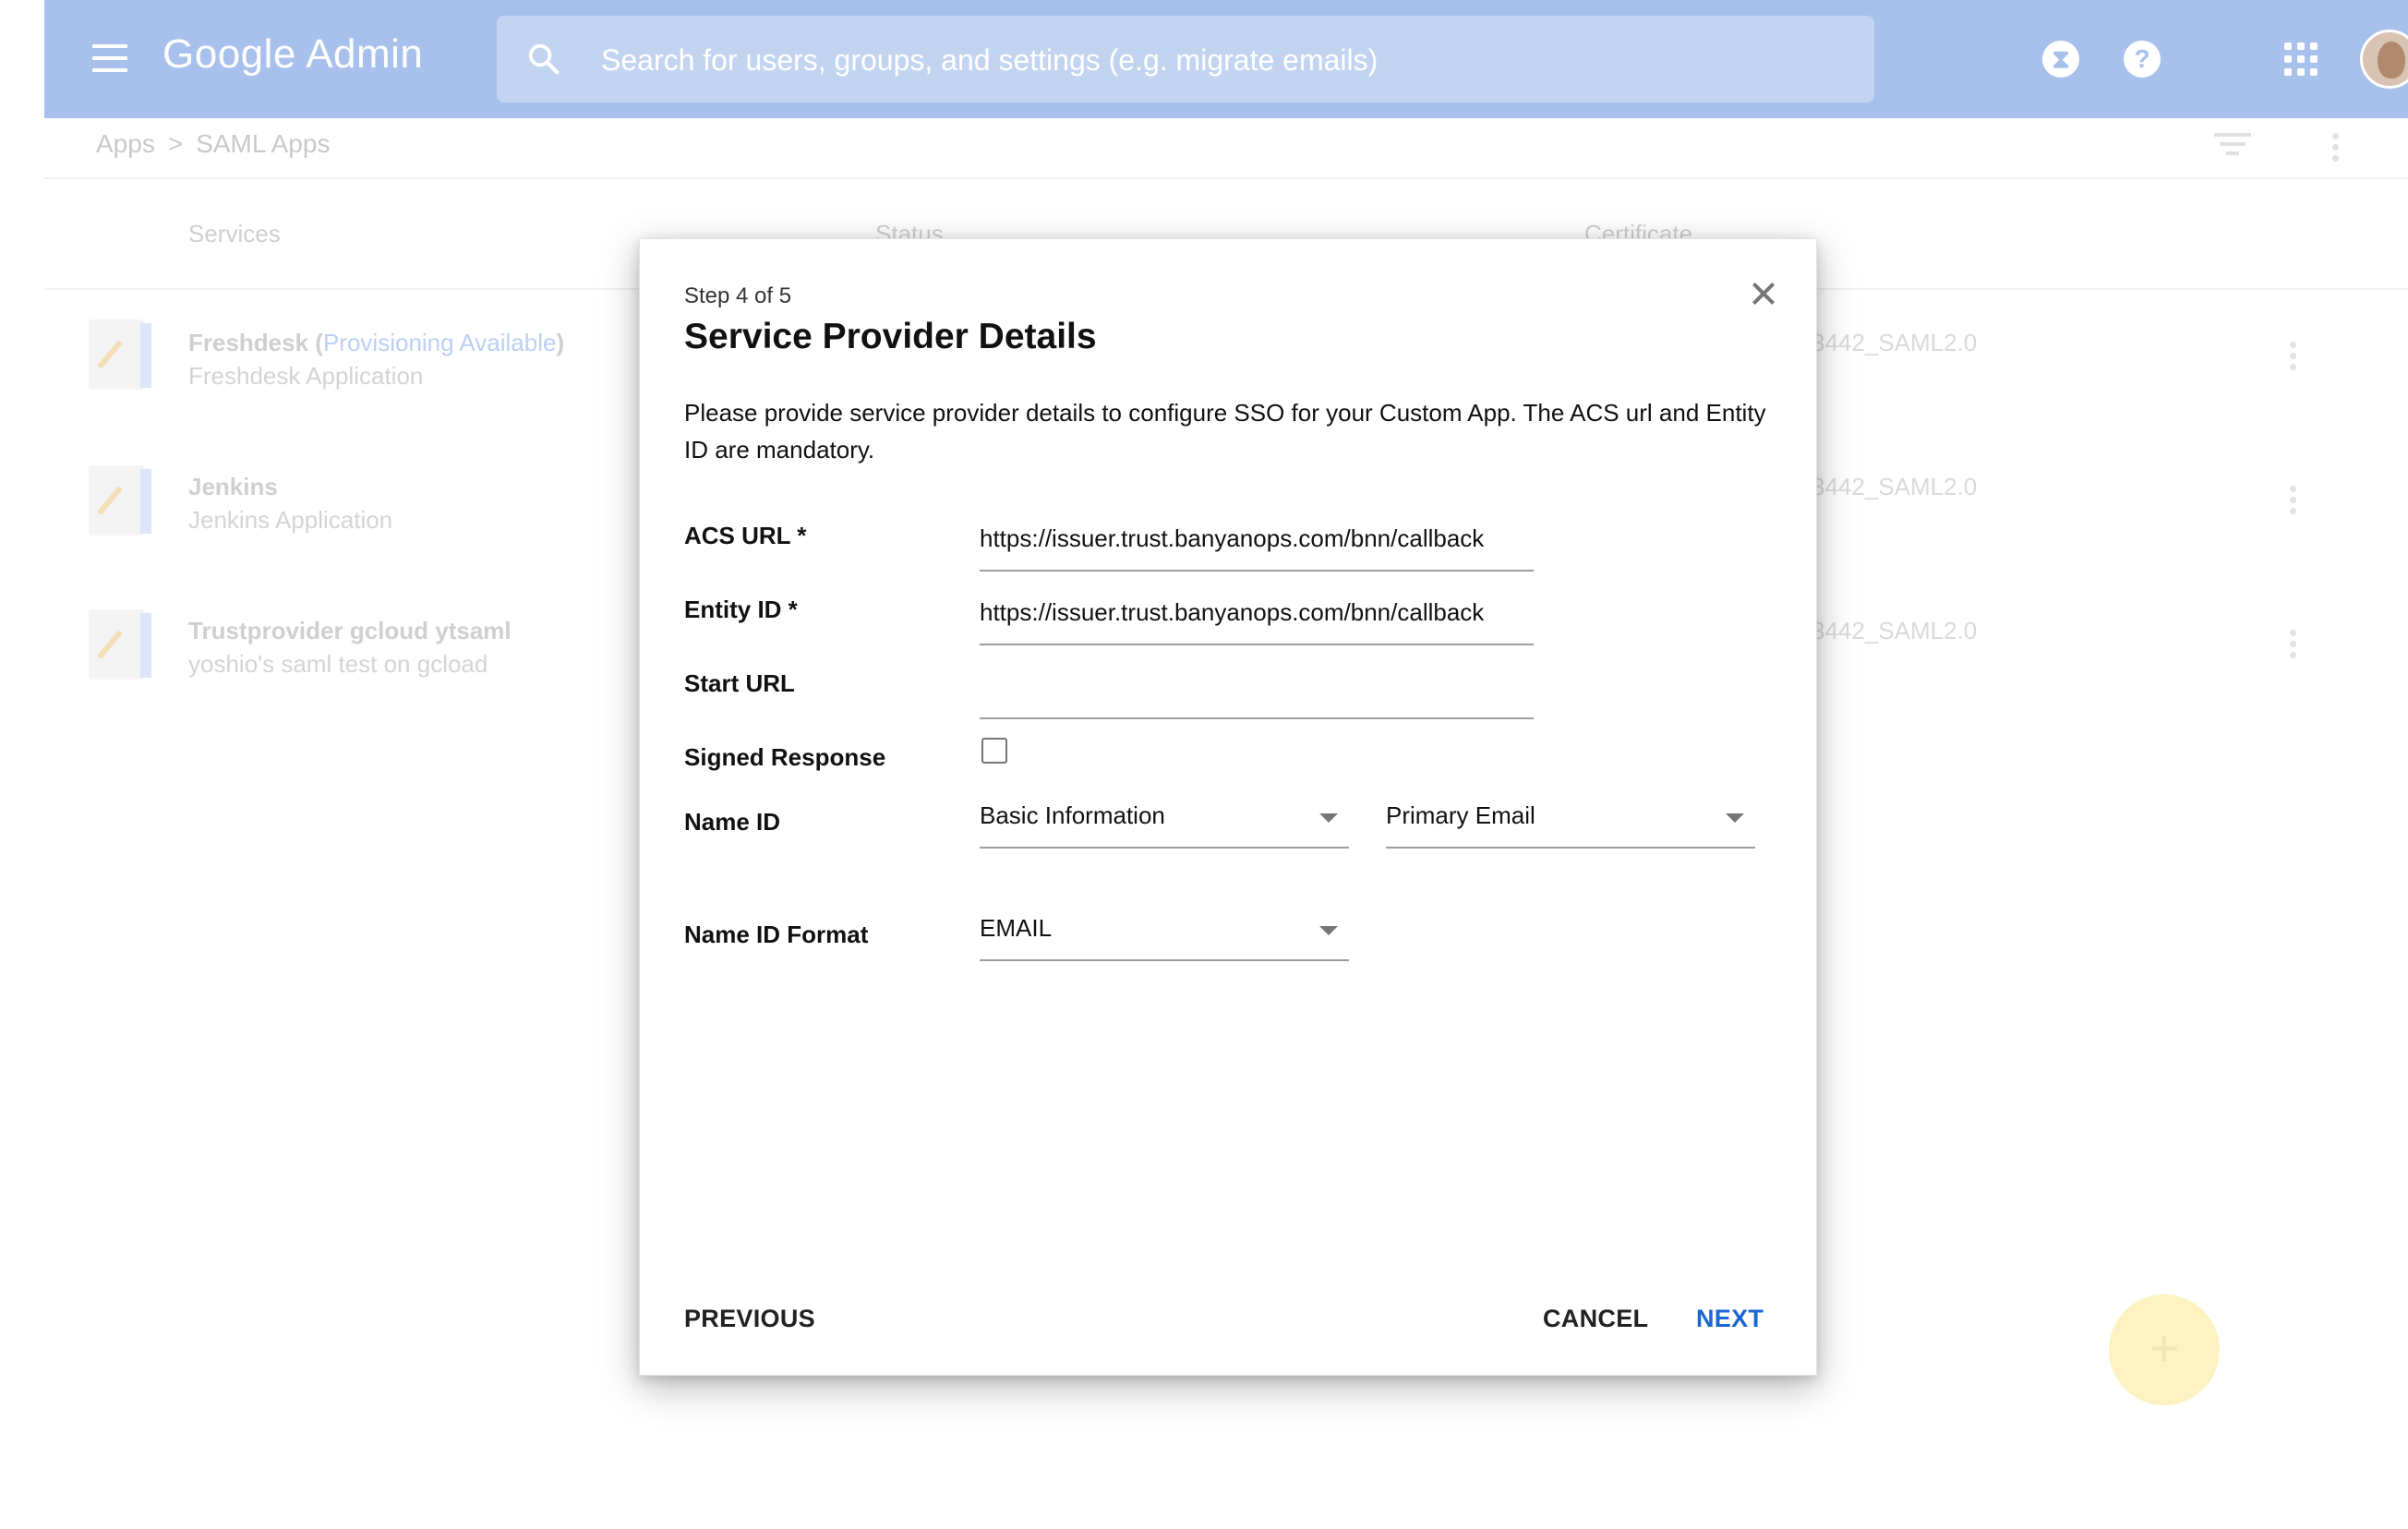 This screenshot has width=2408, height=1529. Describe the element at coordinates (1570, 822) in the screenshot. I see `name-id-attribute-select: Primary Email` at that location.